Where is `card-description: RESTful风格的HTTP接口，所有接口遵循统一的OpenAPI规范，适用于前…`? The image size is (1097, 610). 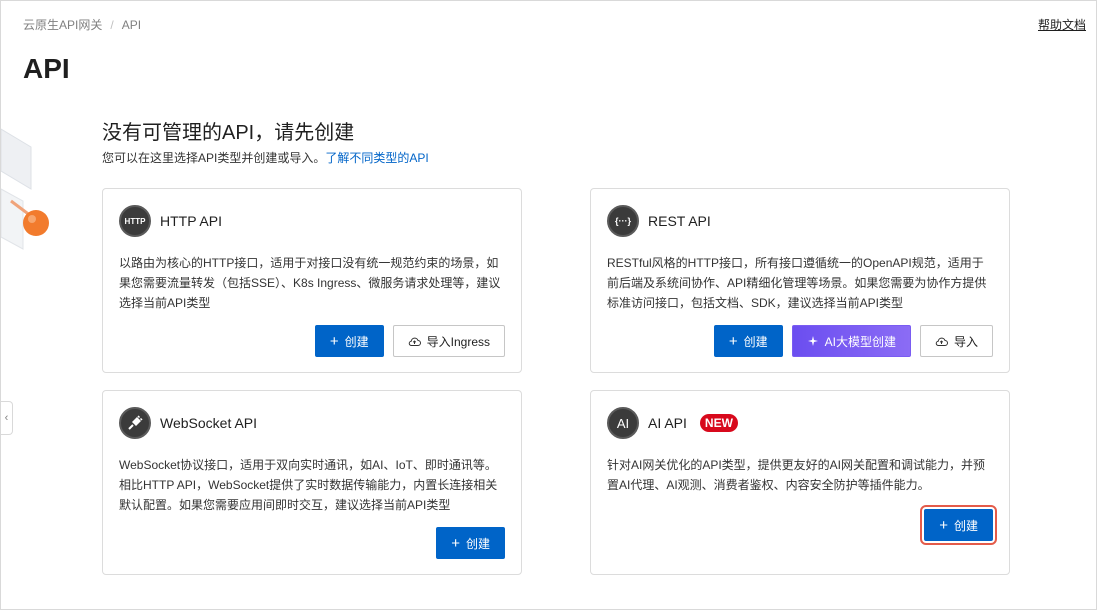 card-description: RESTful风格的HTTP接口，所有接口遵循统一的OpenAPI规范，适用于前… is located at coordinates (797, 283).